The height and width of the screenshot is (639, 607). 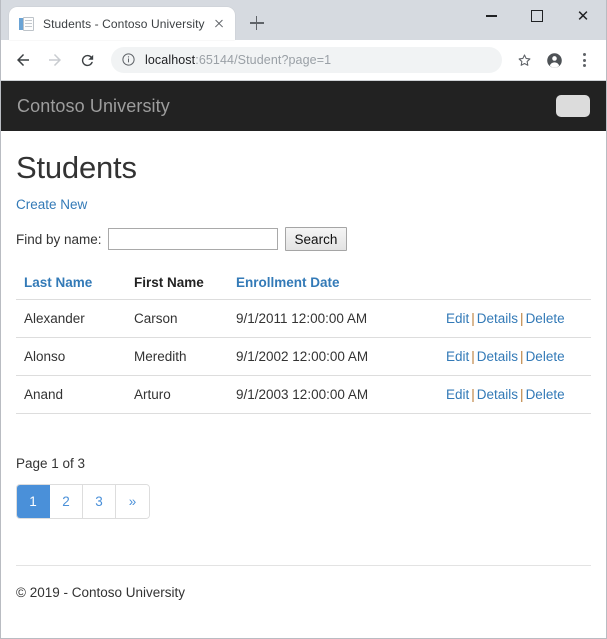 What do you see at coordinates (328, 356) in the screenshot?
I see `cell-enrollment-date: 9/1/2002 12:00:00 AM` at bounding box center [328, 356].